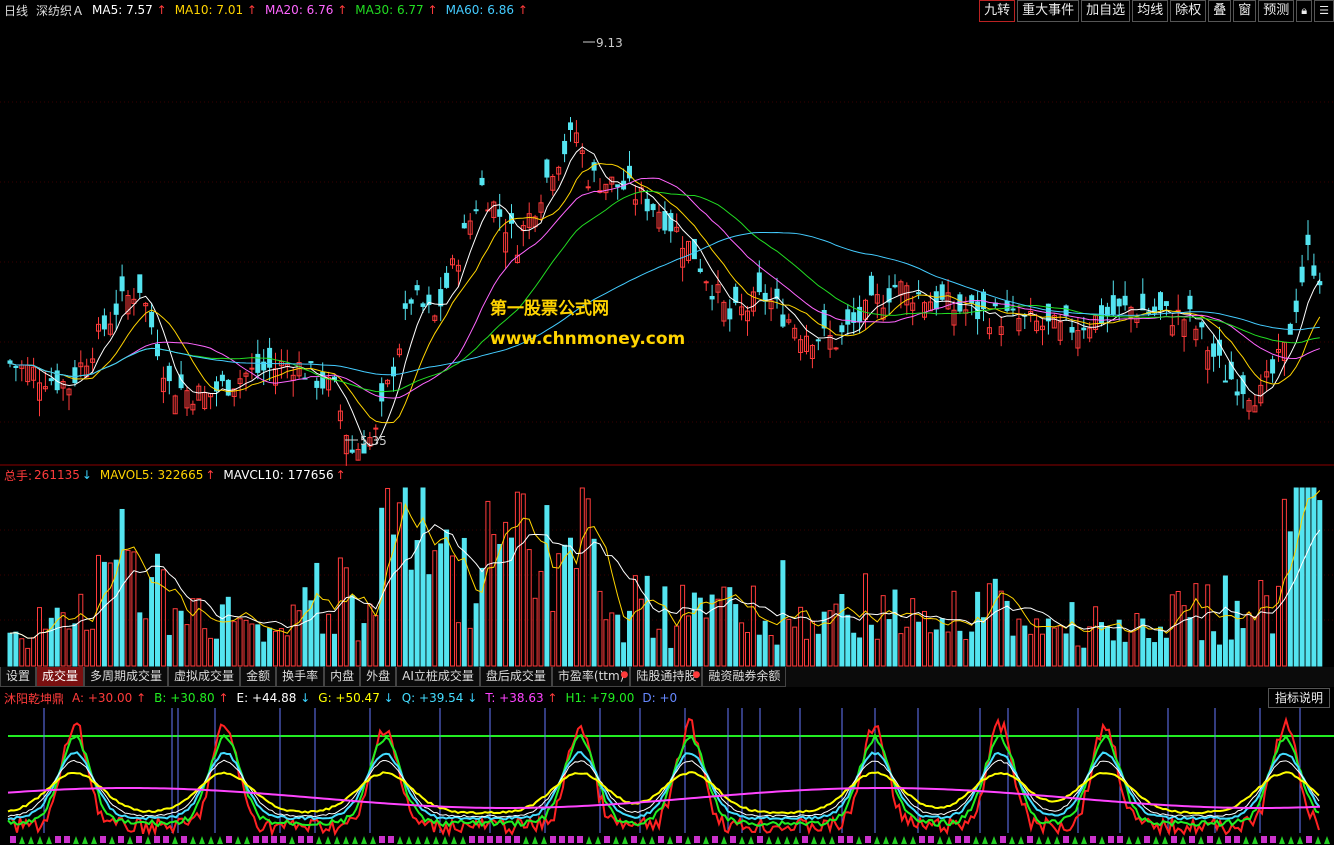 This screenshot has height=845, width=1334. What do you see at coordinates (86, 475) in the screenshot?
I see `down-arrow-icon: ↓` at bounding box center [86, 475].